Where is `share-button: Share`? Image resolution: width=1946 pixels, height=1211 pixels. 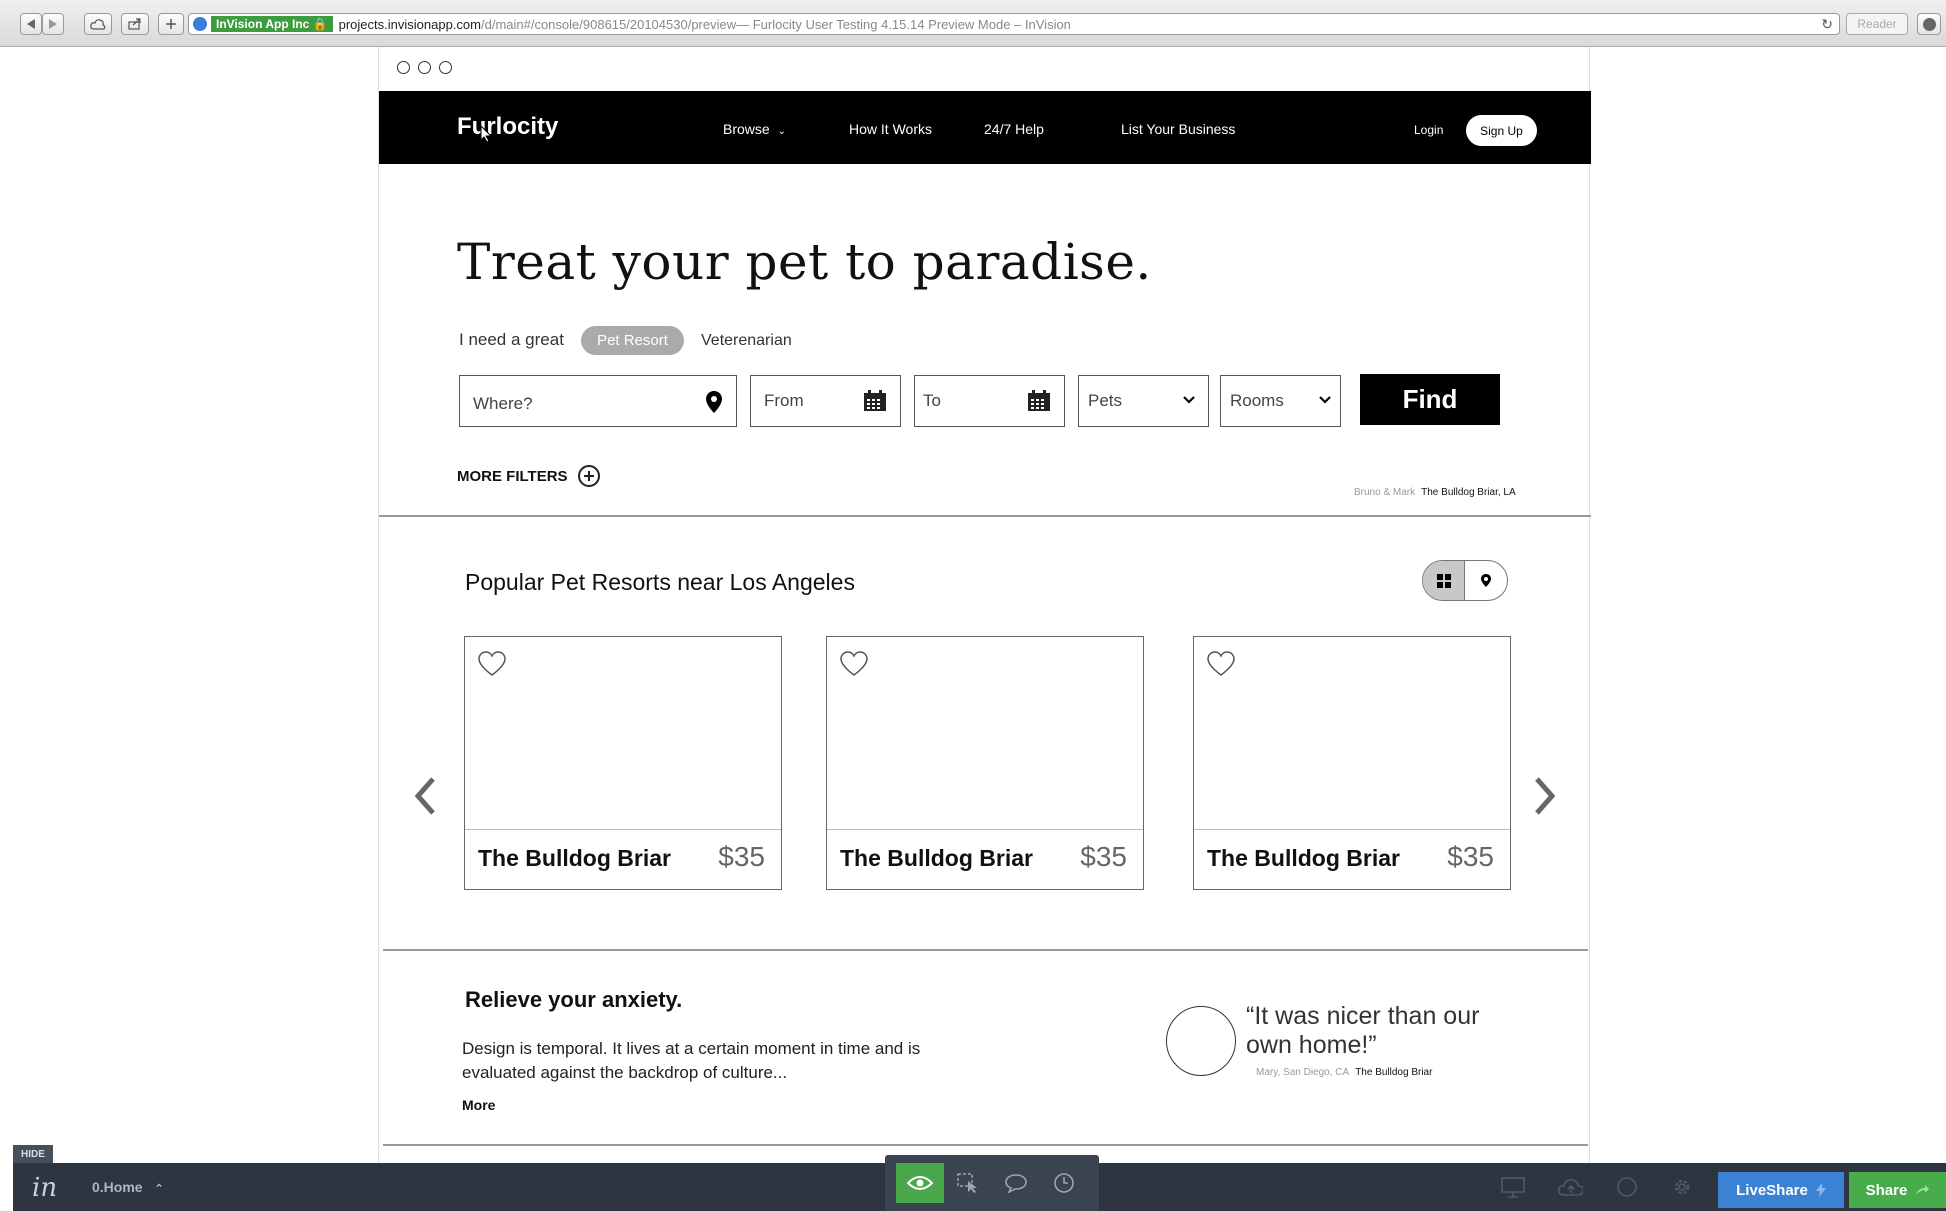 share-button: Share is located at coordinates (1897, 1190).